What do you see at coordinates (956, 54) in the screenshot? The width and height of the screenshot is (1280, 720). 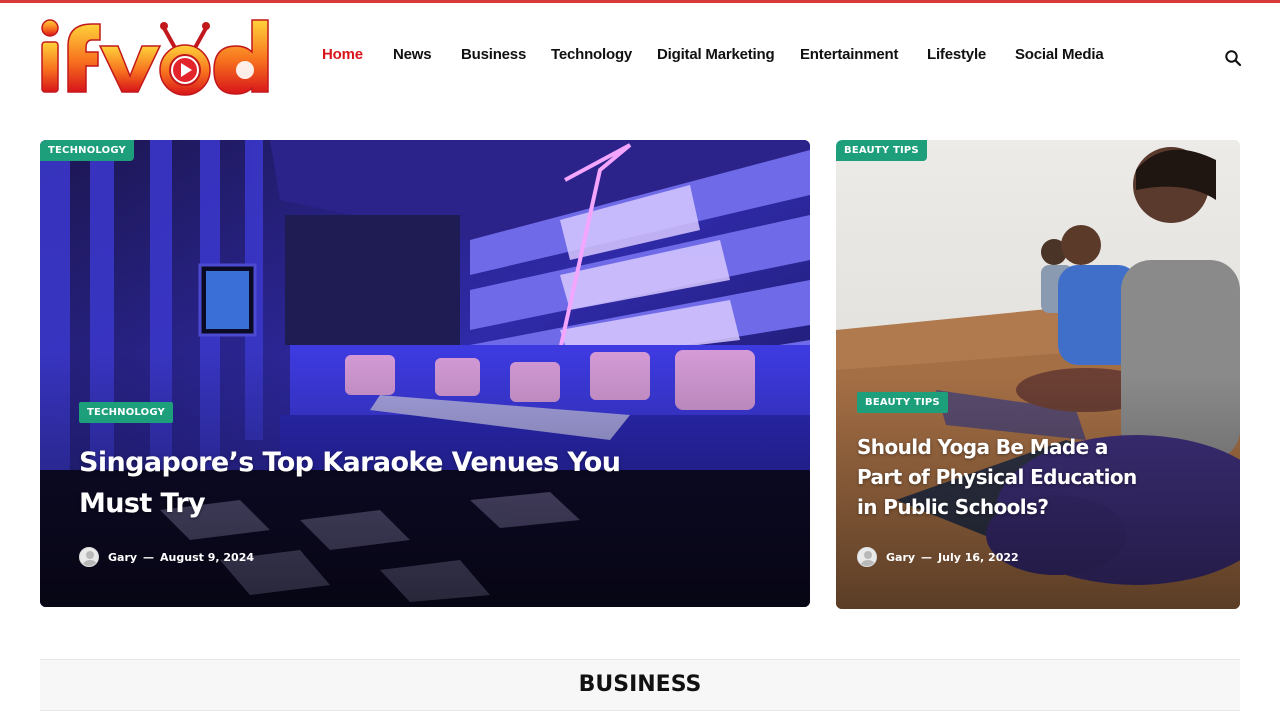 I see `nav-lifestyle: Lifestyle` at bounding box center [956, 54].